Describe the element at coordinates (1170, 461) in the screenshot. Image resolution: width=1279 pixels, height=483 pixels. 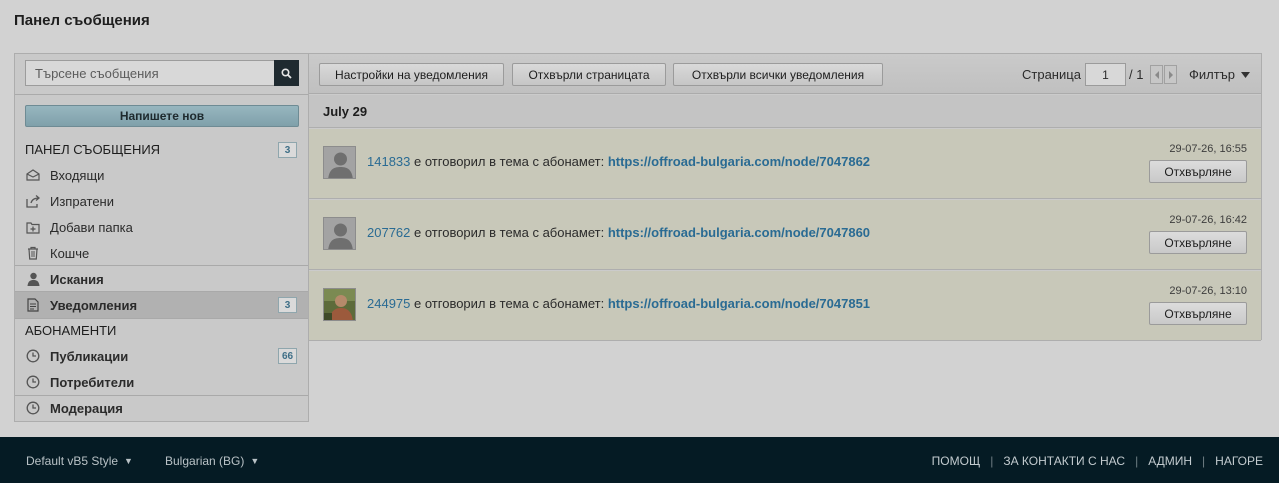
I see `admin-link: АДМИН` at that location.